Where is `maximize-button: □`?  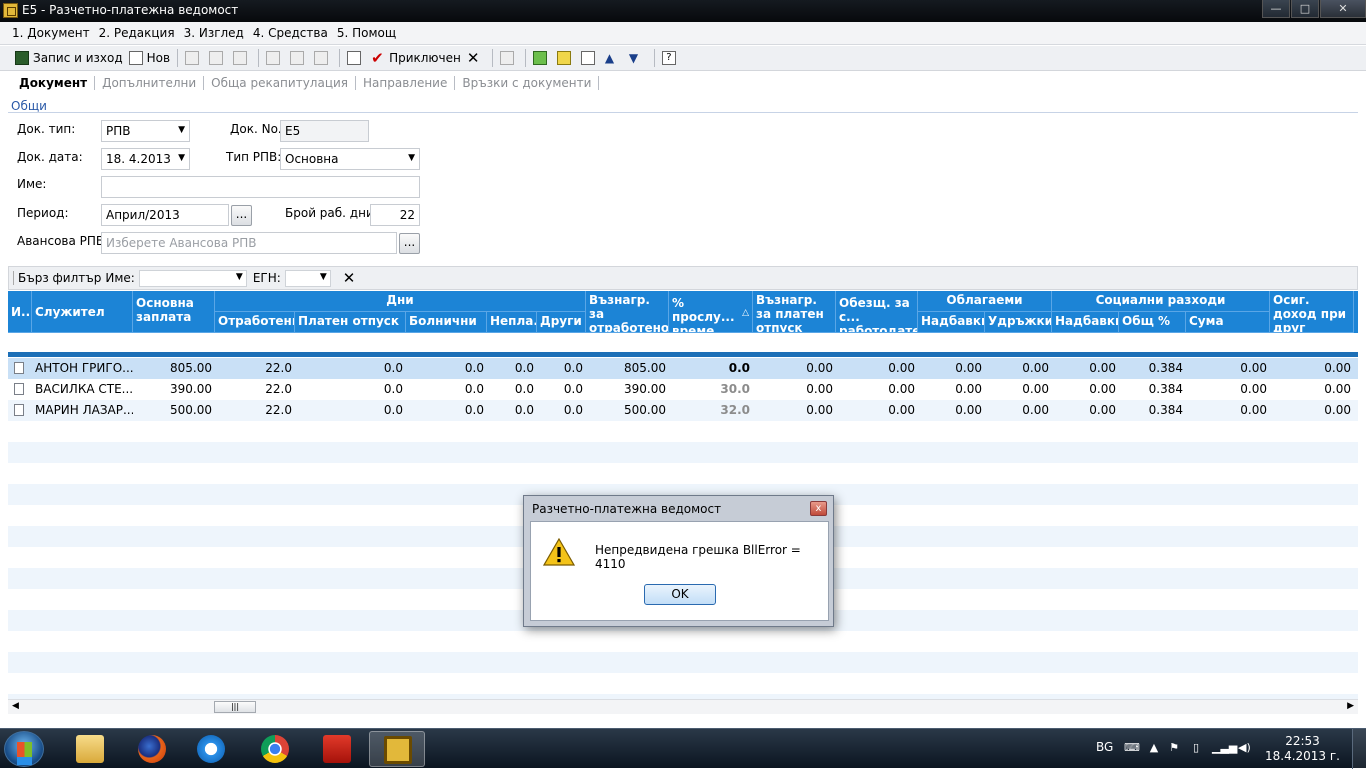
maximize-button: □ is located at coordinates (1305, 9).